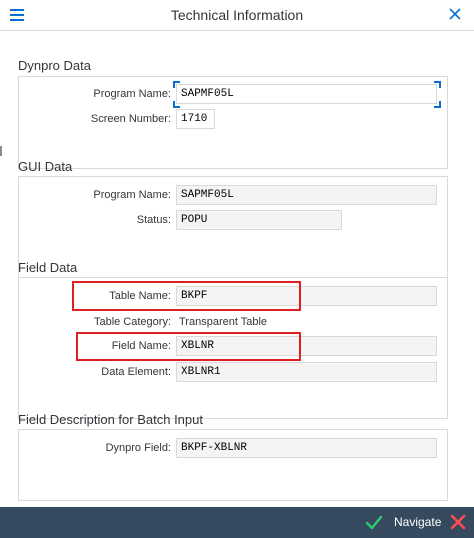 The image size is (474, 538). What do you see at coordinates (458, 522) in the screenshot?
I see `cancel-x-icon` at bounding box center [458, 522].